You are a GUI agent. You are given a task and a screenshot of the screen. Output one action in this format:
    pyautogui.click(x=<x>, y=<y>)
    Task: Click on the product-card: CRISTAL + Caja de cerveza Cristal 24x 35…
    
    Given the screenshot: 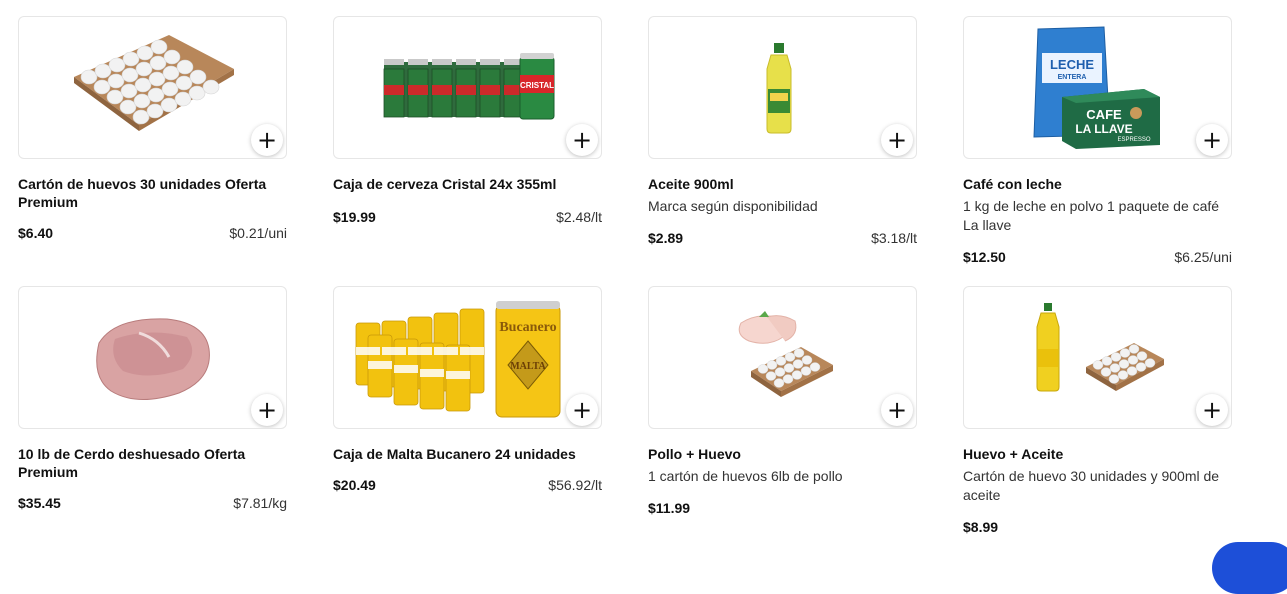 What is the action you would take?
    pyautogui.click(x=467, y=151)
    